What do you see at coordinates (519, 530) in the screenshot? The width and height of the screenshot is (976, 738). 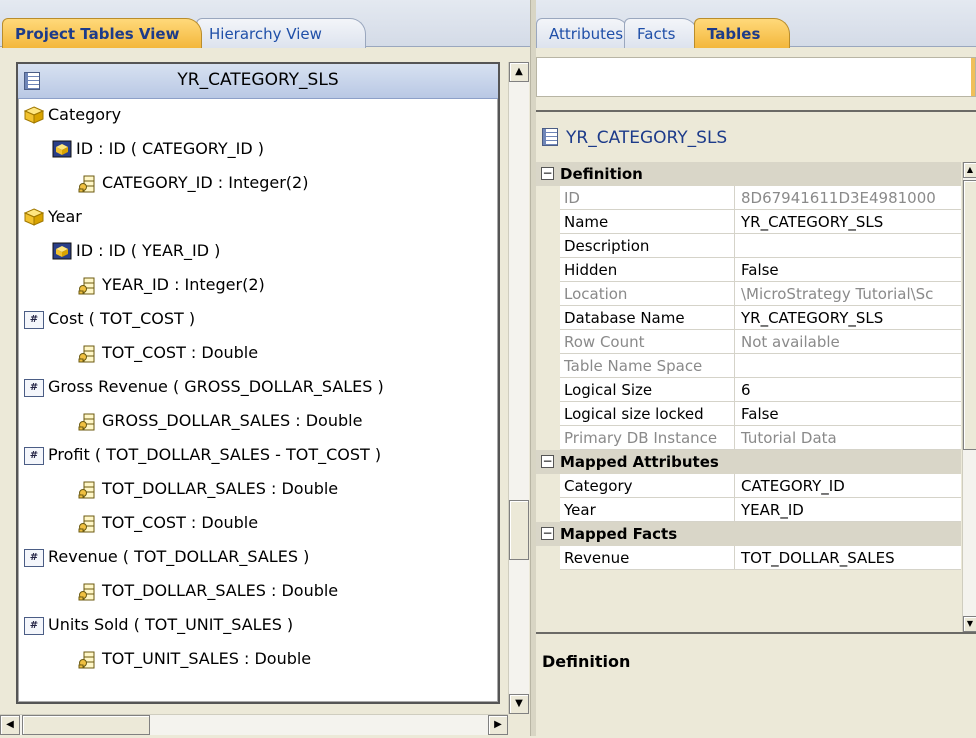 I see `scroll-thumb` at bounding box center [519, 530].